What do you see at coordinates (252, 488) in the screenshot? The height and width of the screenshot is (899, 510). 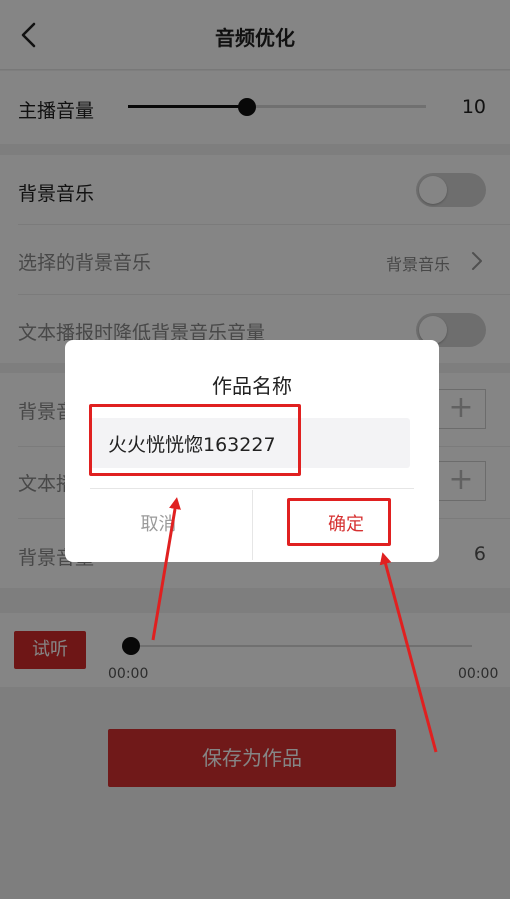 I see `dialog-divider` at bounding box center [252, 488].